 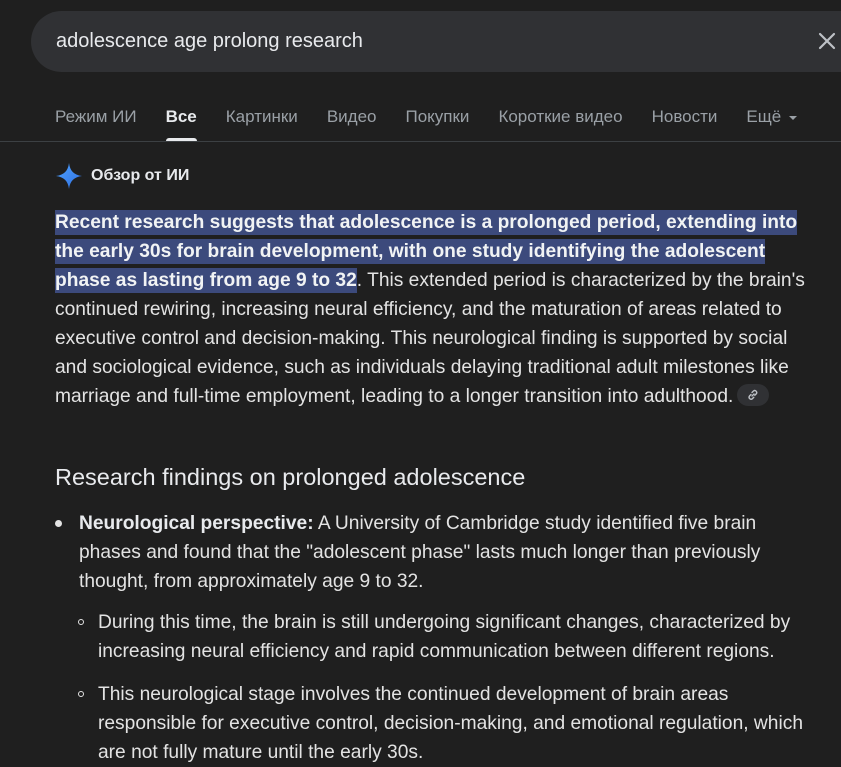 What do you see at coordinates (209, 41) in the screenshot?
I see `search-input: adolescence age prolong research` at bounding box center [209, 41].